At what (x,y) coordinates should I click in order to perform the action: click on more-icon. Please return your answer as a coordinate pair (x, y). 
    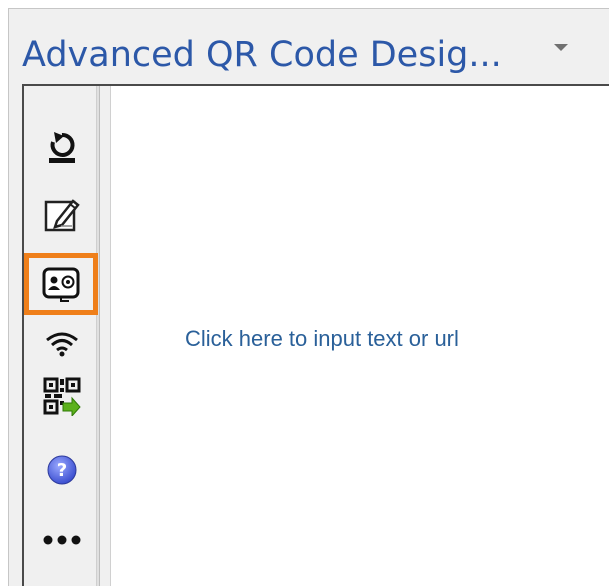
    Looking at the image, I should click on (62, 540).